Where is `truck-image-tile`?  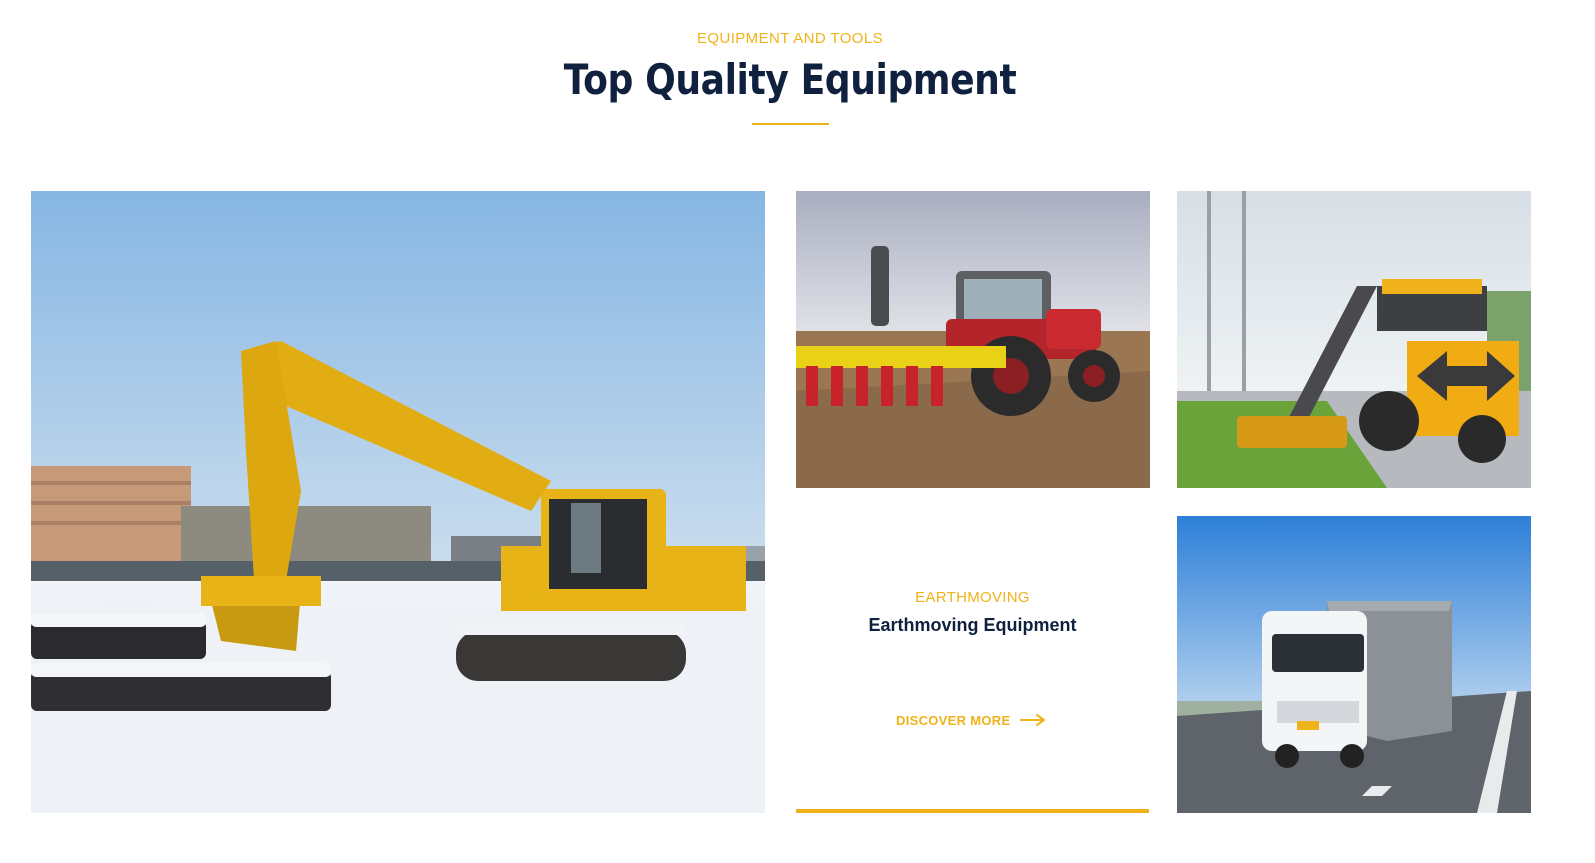
truck-image-tile is located at coordinates (1354, 664).